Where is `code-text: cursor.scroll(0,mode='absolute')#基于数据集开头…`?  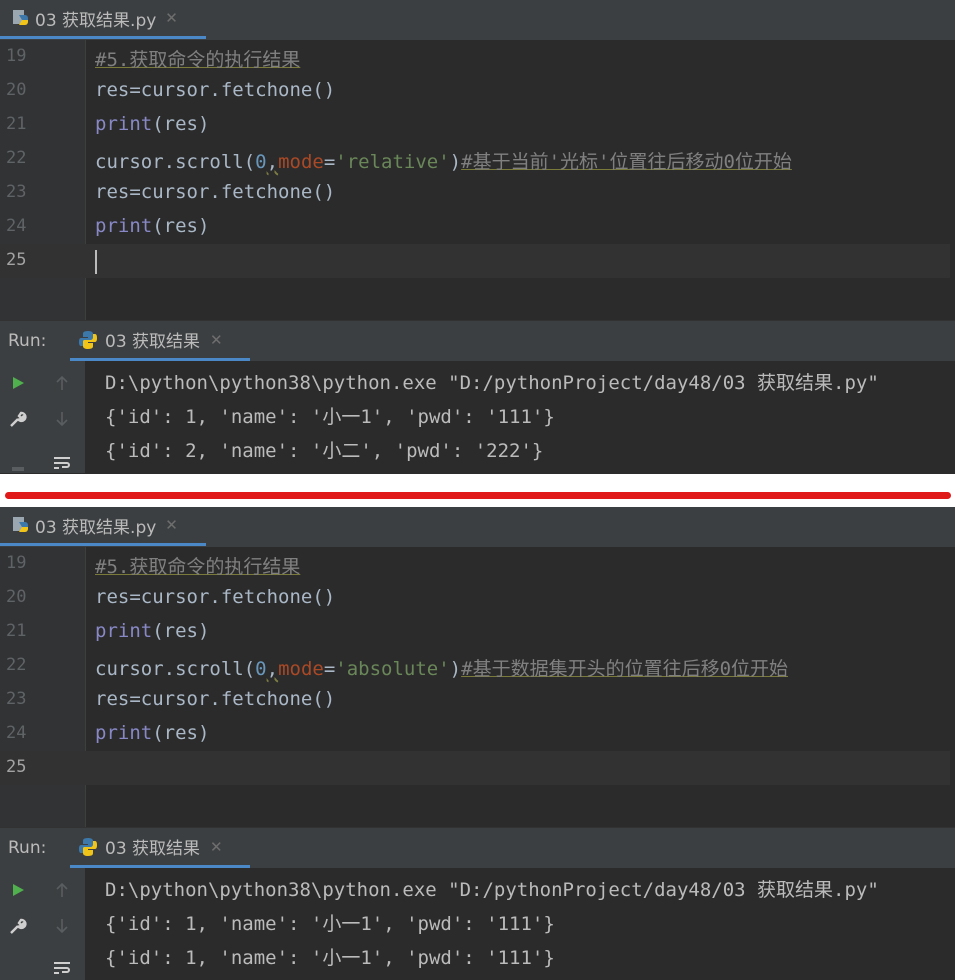
code-text: cursor.scroll(0,mode='absolute')#基于数据集开头… is located at coordinates (442, 669).